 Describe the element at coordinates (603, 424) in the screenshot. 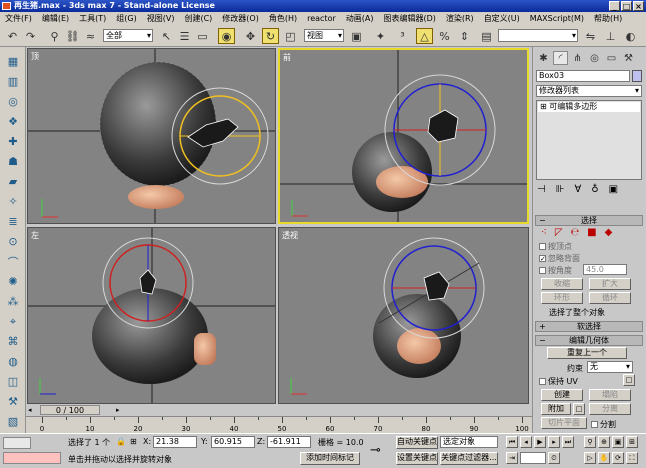

I see `split-checkbox: 分割` at that location.